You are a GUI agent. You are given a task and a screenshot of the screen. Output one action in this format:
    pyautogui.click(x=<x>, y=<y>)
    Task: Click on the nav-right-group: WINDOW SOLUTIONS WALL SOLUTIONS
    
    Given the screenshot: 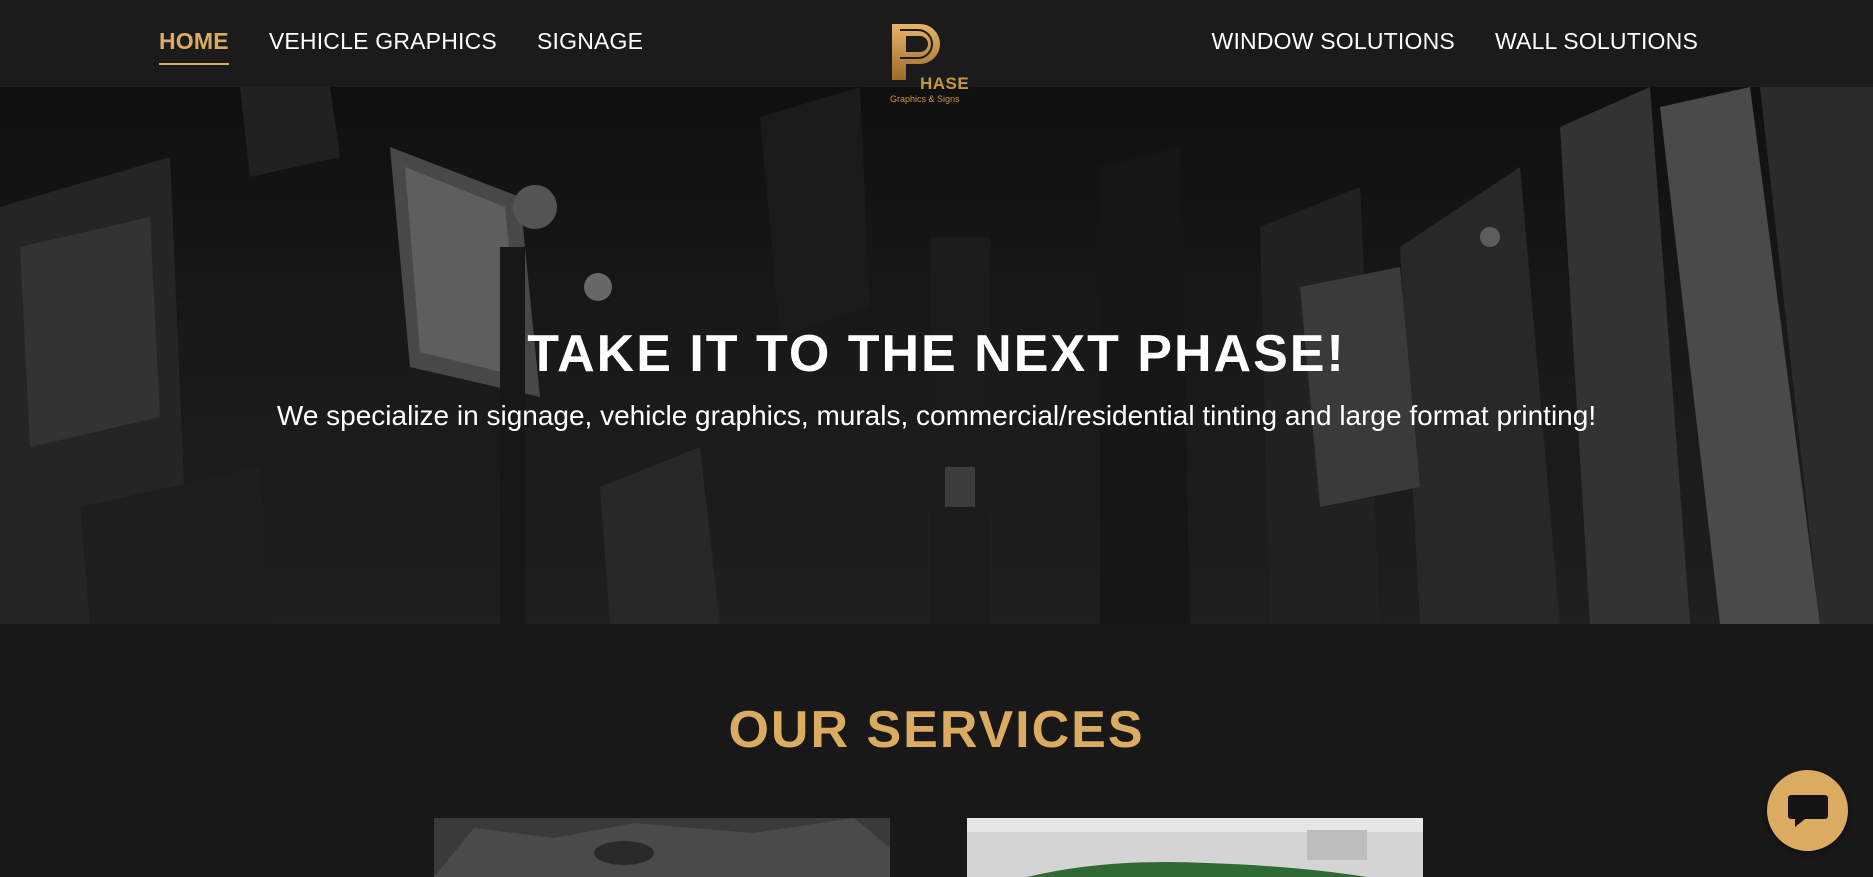 What is the action you would take?
    pyautogui.click(x=1435, y=41)
    